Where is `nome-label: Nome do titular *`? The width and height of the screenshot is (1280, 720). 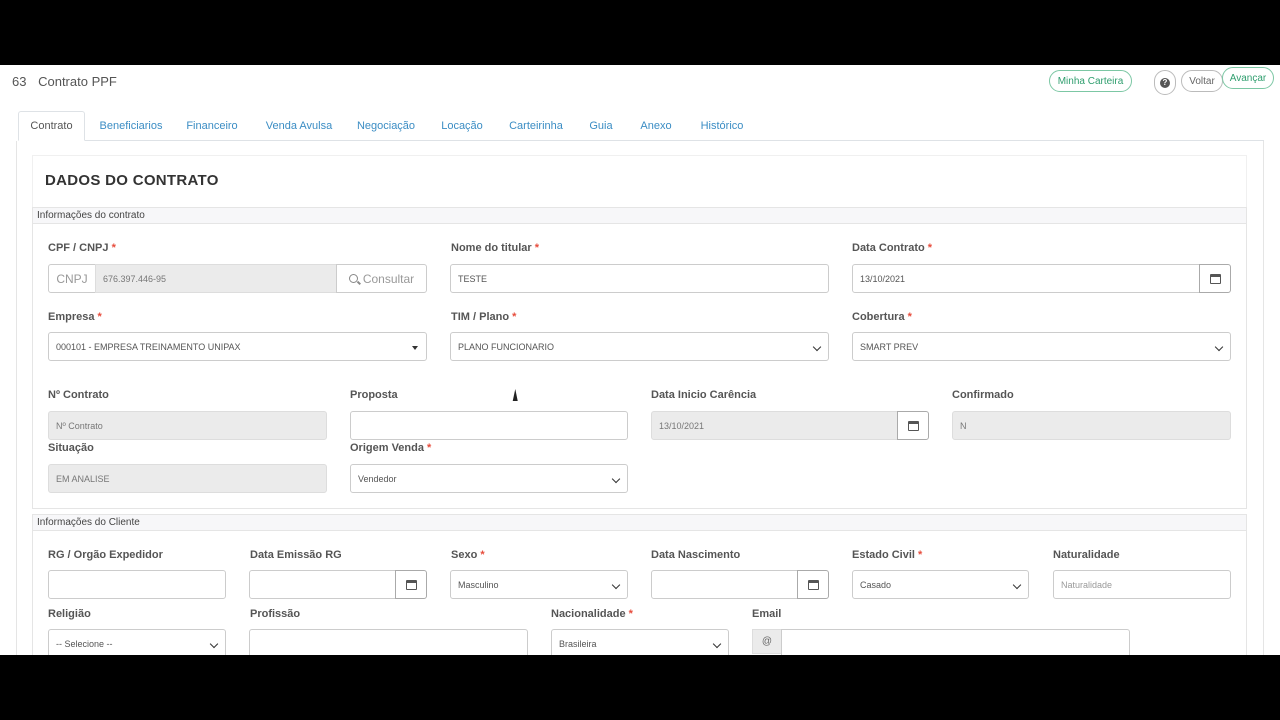
nome-label: Nome do titular * is located at coordinates (495, 248).